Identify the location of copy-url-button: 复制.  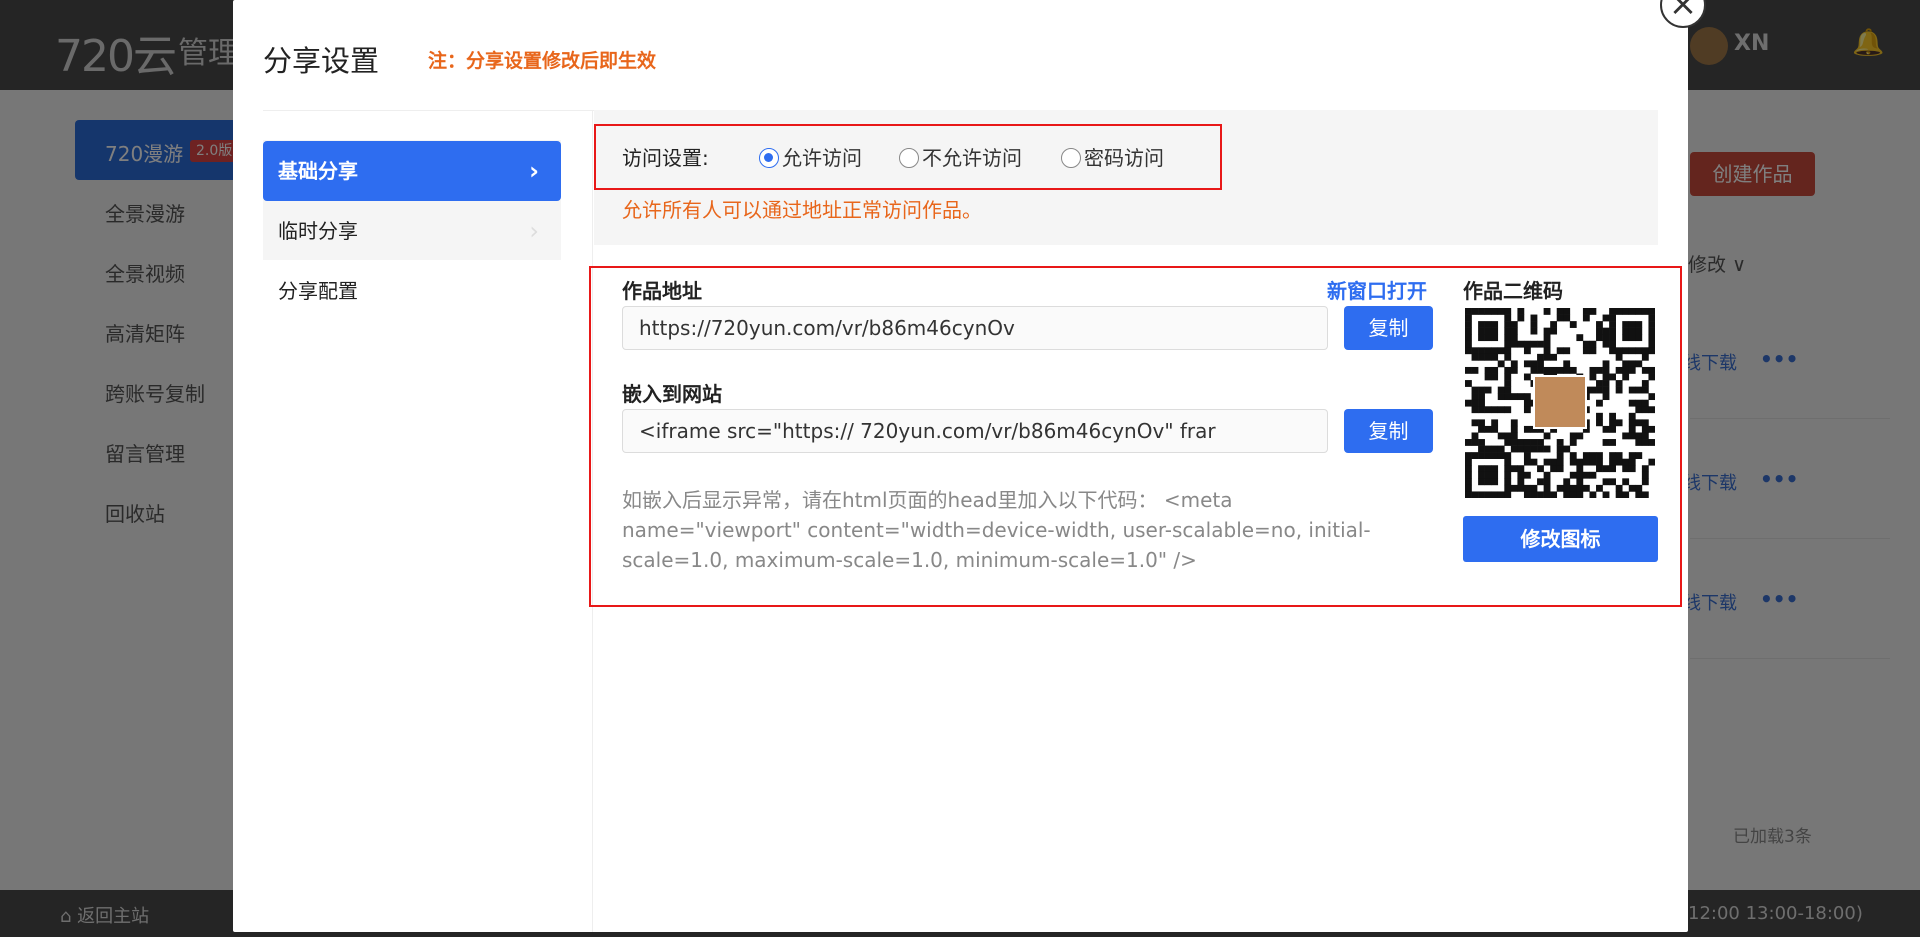
(1388, 328).